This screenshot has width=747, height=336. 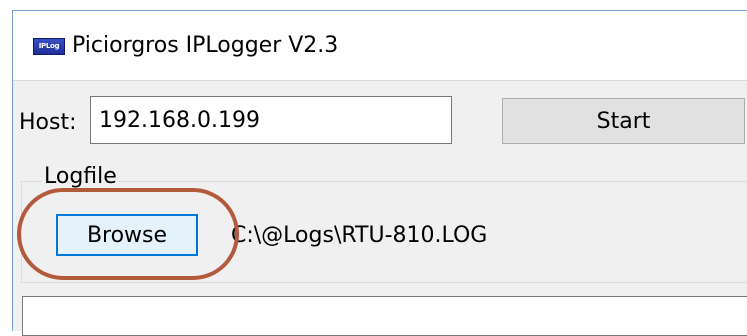 What do you see at coordinates (359, 235) in the screenshot?
I see `logfile-path: C:\@Logs\RTU-810.LOG` at bounding box center [359, 235].